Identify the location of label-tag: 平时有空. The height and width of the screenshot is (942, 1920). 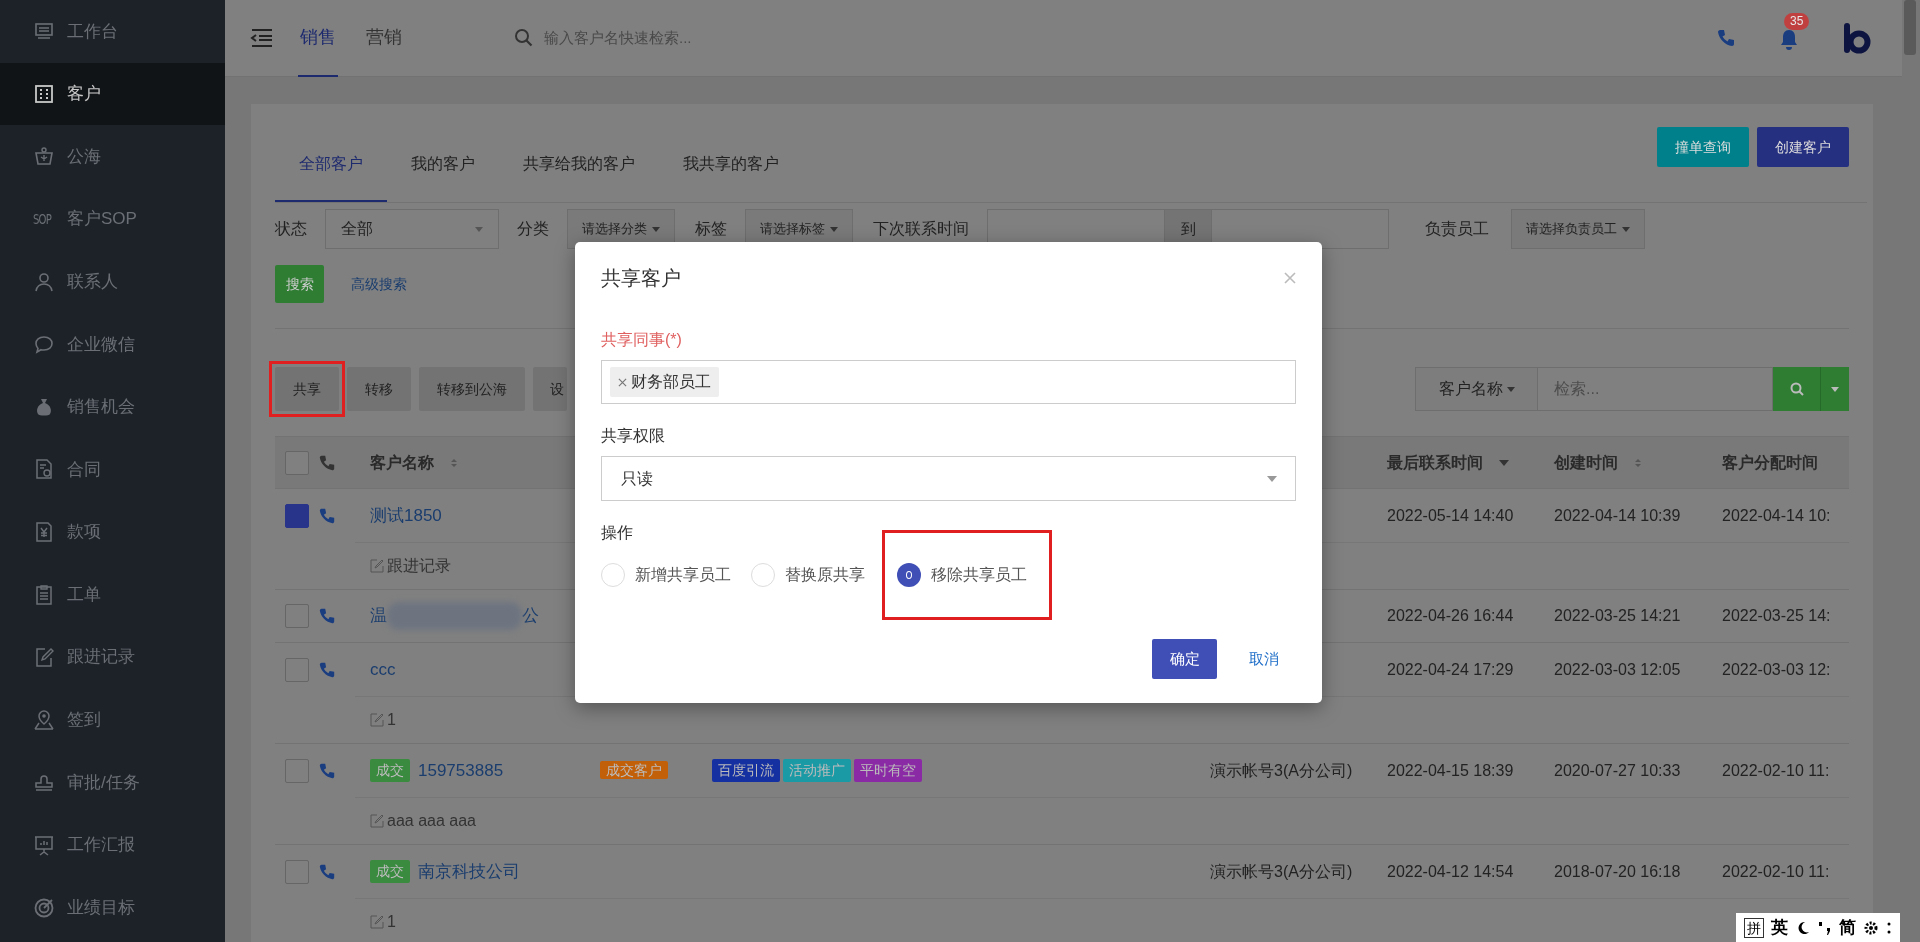
(888, 770).